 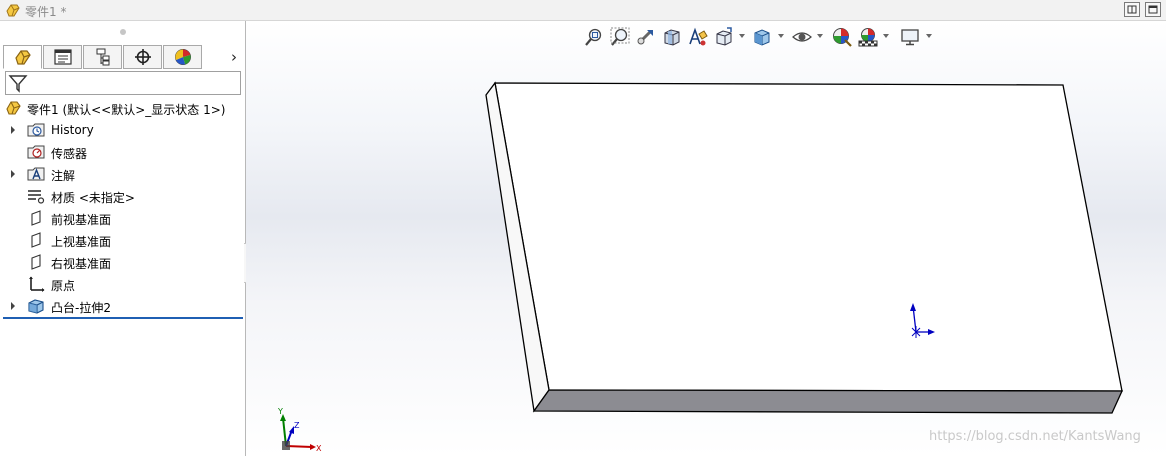 I want to click on tree-root-part: 零件1 (默认<<默认>_显示状态 1>), so click(x=122, y=108).